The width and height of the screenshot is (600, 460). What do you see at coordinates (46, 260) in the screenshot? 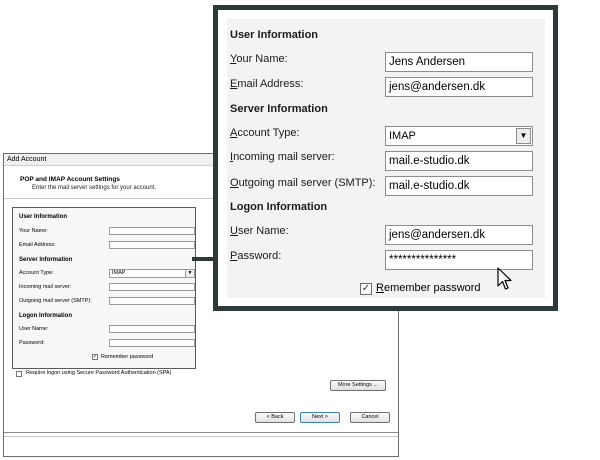
I see `mini-server-info-heading: Server Information` at bounding box center [46, 260].